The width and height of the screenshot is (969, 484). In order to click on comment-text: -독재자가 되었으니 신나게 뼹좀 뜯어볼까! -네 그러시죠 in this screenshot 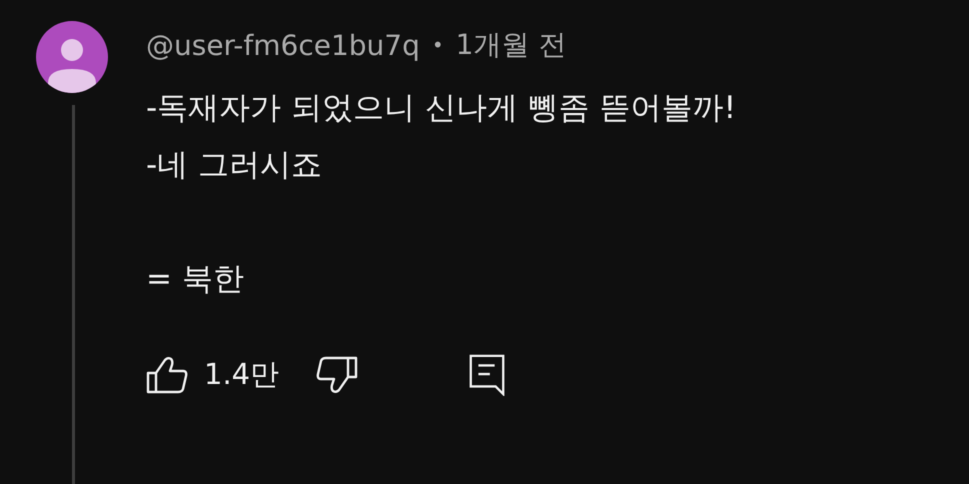, I will do `click(441, 137)`.